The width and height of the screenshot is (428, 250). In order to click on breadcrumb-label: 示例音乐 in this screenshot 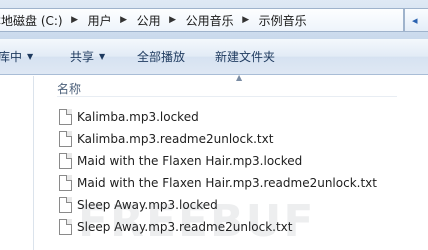, I will do `click(282, 20)`.